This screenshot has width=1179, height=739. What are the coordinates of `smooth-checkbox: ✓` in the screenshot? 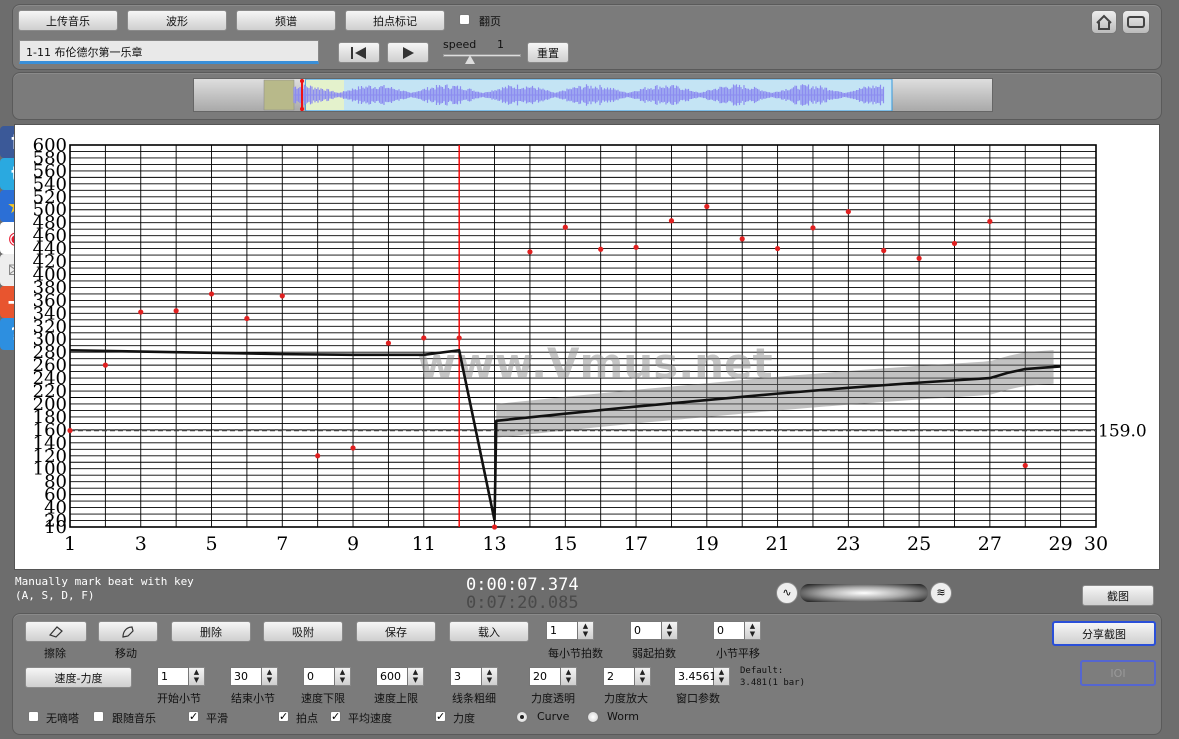 It's located at (193, 716).